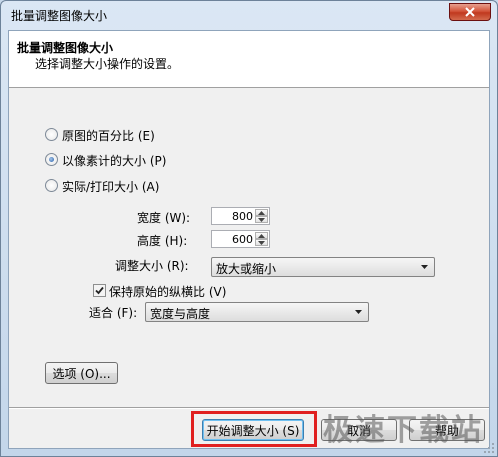 The height and width of the screenshot is (457, 498). I want to click on fit-select-value: 宽度与高度, so click(180, 314).